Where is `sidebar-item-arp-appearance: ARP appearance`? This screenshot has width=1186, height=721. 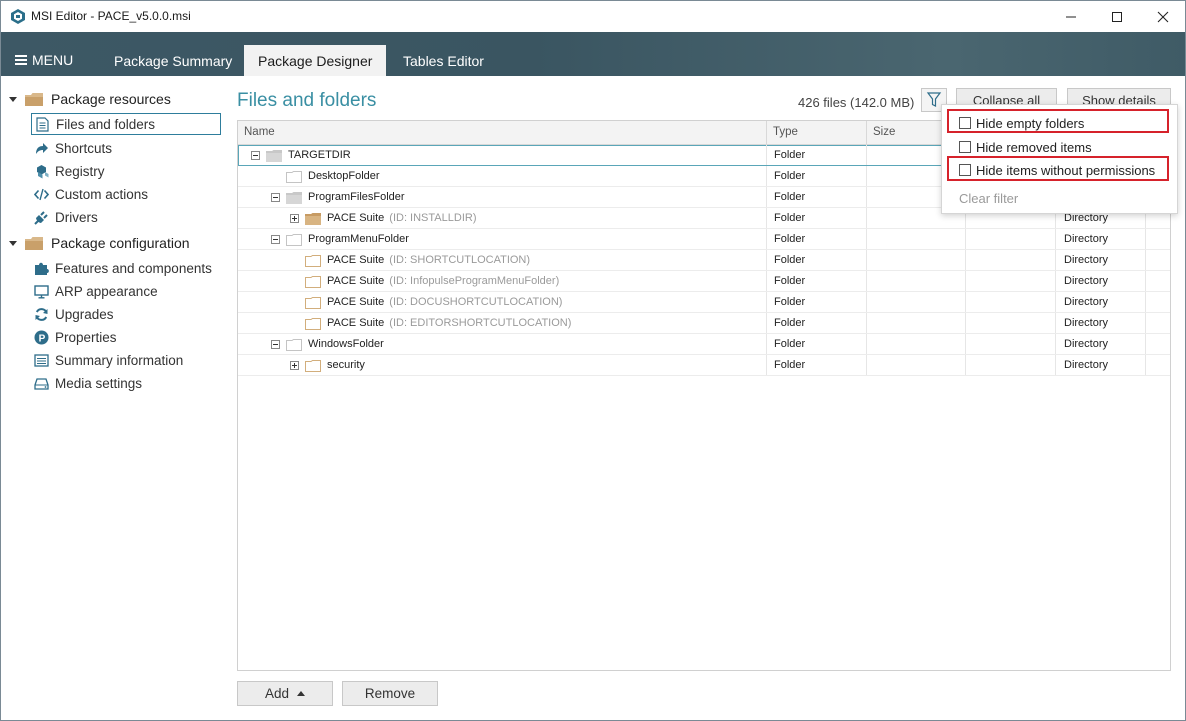 sidebar-item-arp-appearance: ARP appearance is located at coordinates (126, 291).